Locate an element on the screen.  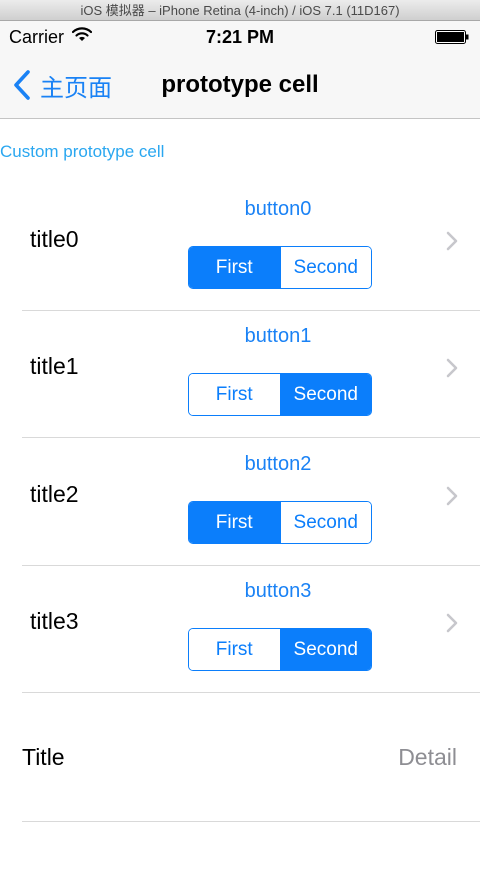
table-row: title3 button3 First Second is located at coordinates (240, 629).